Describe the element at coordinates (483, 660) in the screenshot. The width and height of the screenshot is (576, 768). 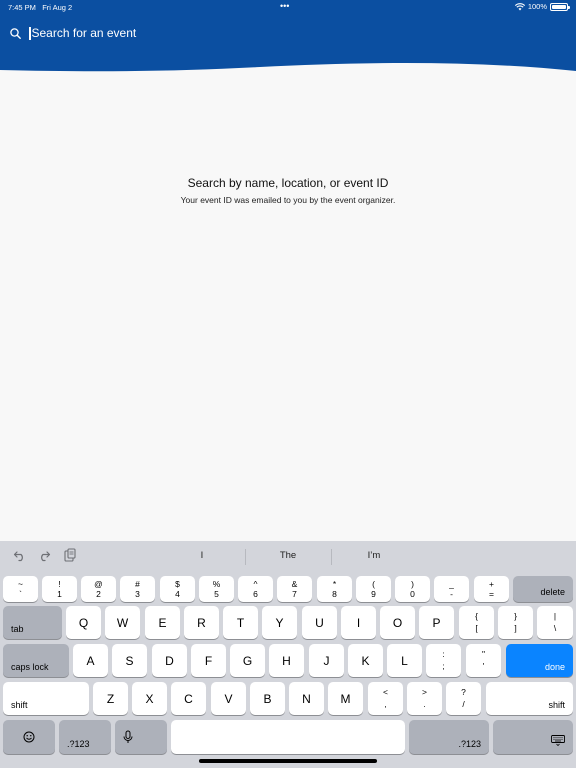
I see `key-quote: " '` at that location.